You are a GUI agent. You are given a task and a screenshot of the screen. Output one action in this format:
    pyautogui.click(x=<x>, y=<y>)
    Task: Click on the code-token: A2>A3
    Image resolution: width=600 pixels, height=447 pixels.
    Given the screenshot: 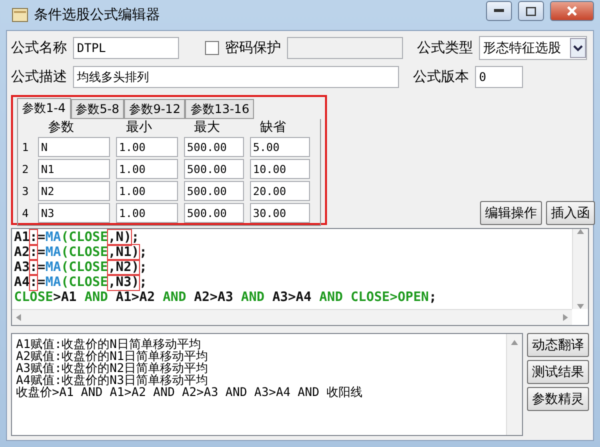 What is the action you would take?
    pyautogui.click(x=213, y=297)
    